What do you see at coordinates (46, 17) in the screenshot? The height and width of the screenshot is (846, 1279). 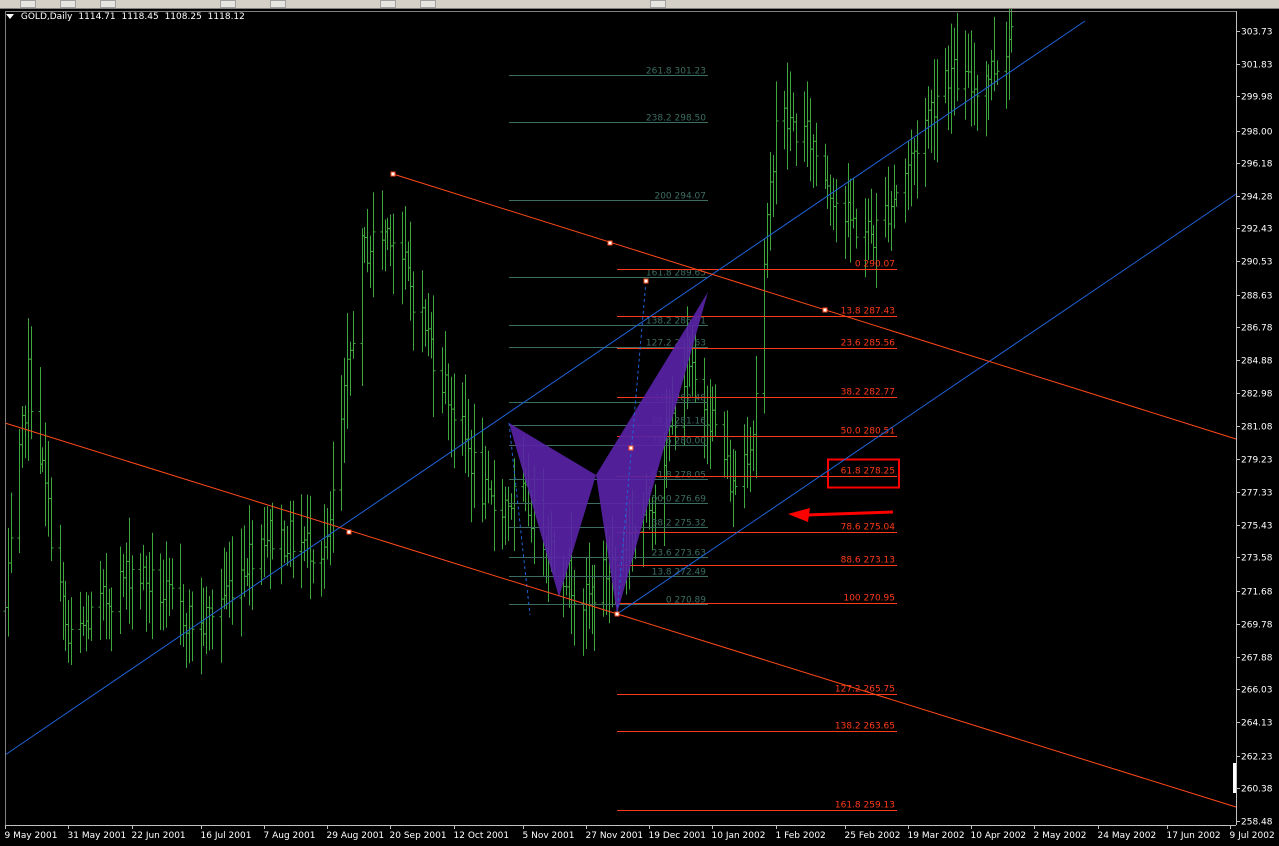 I see `symbol-name: GOLD,Daily` at bounding box center [46, 17].